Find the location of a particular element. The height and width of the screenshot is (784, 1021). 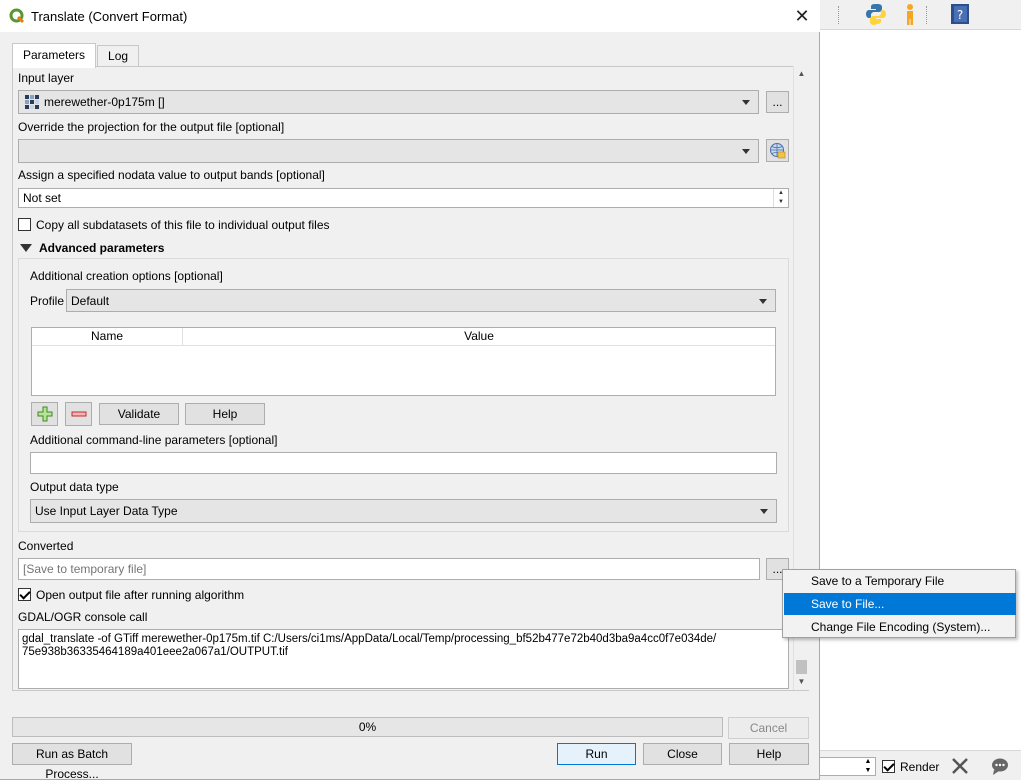

copy-subdatasets-checkbox is located at coordinates (24, 224).